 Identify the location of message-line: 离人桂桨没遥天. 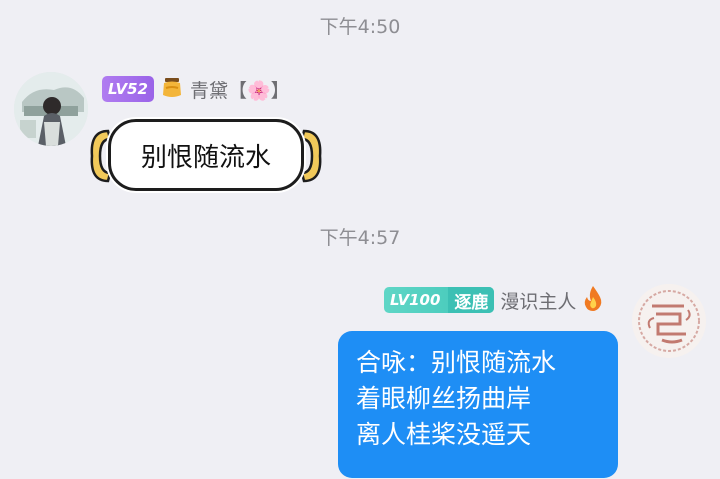
(444, 434).